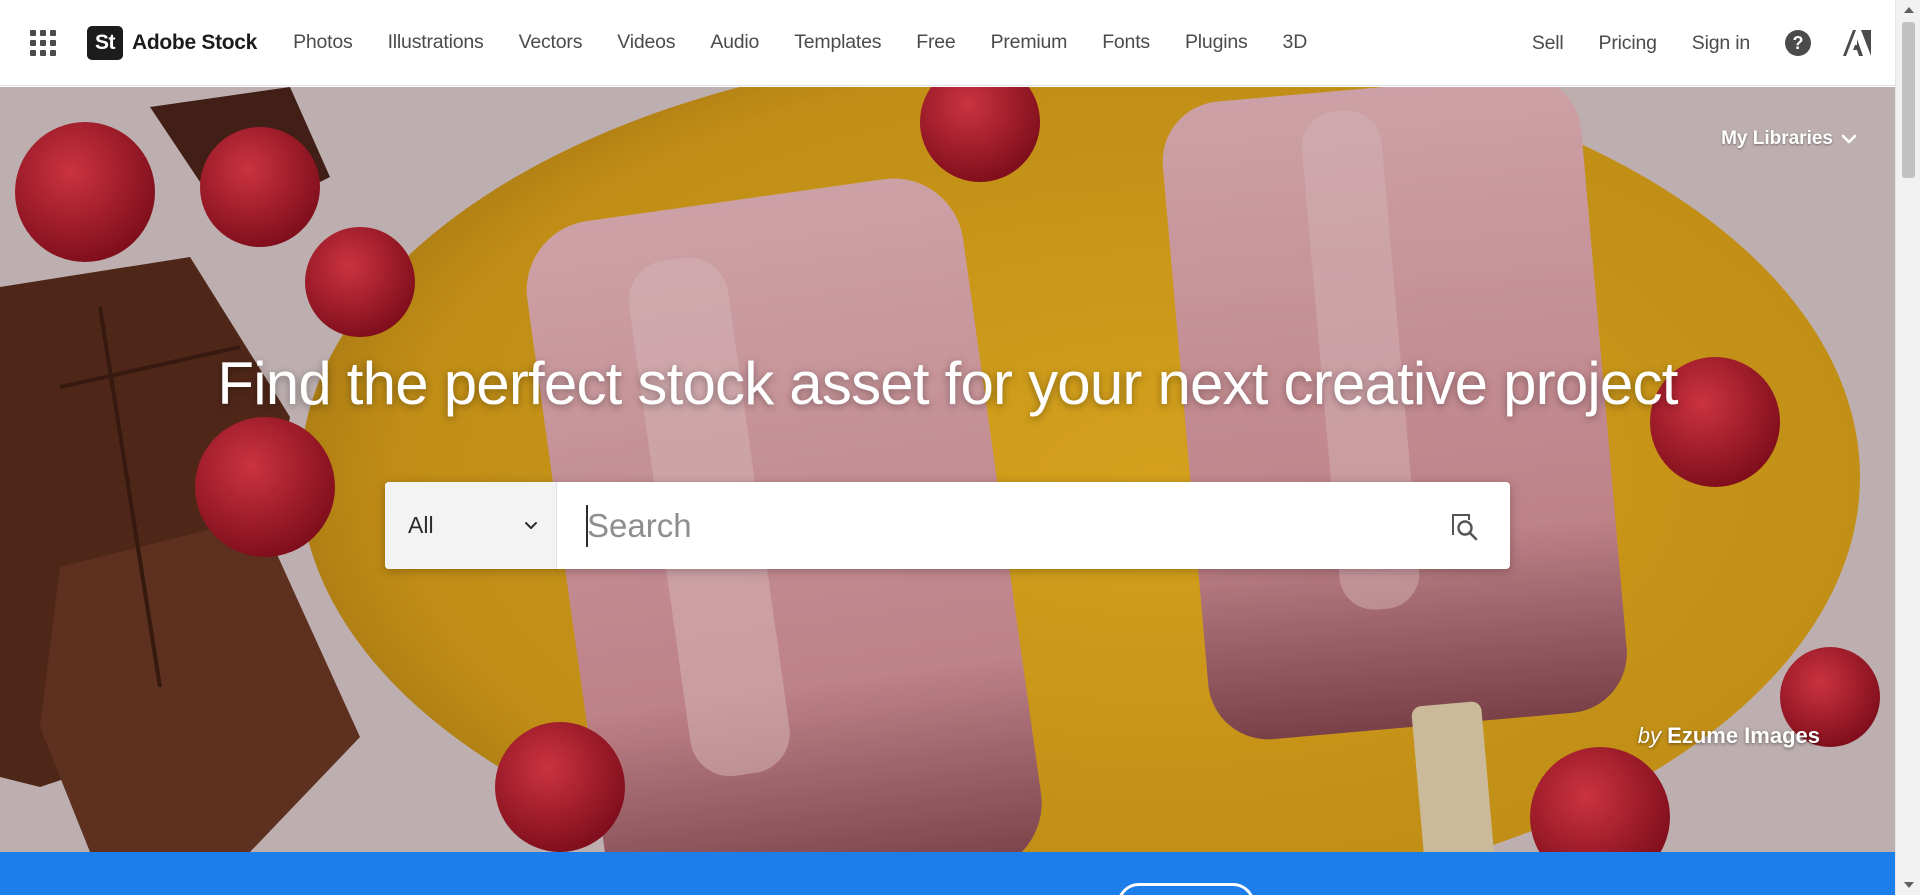 The width and height of the screenshot is (1920, 895). I want to click on scroll-up-arrow-icon, so click(1908, 10).